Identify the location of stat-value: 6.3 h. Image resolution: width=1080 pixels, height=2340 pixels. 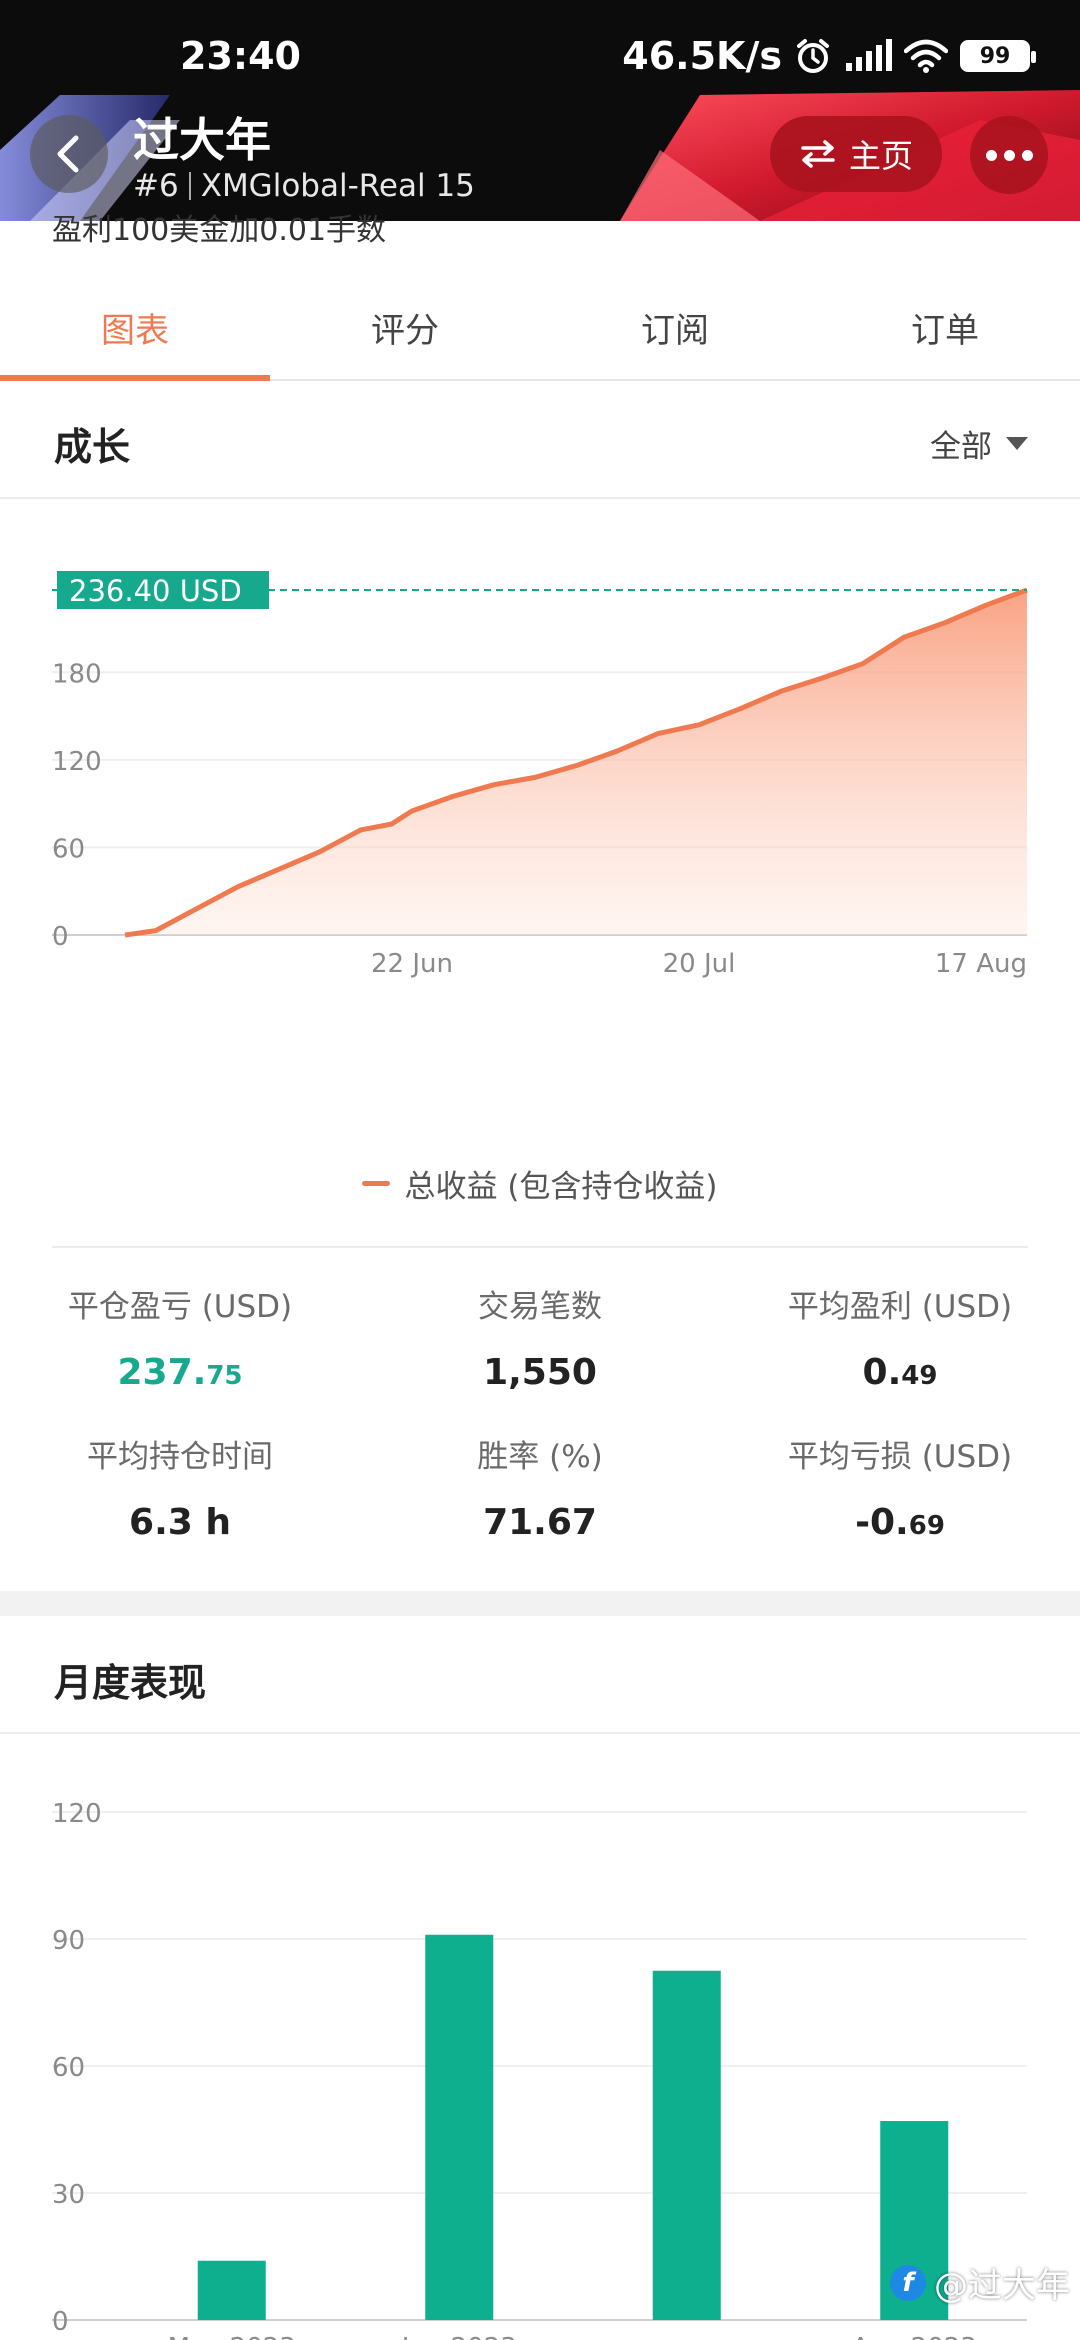
(180, 1522).